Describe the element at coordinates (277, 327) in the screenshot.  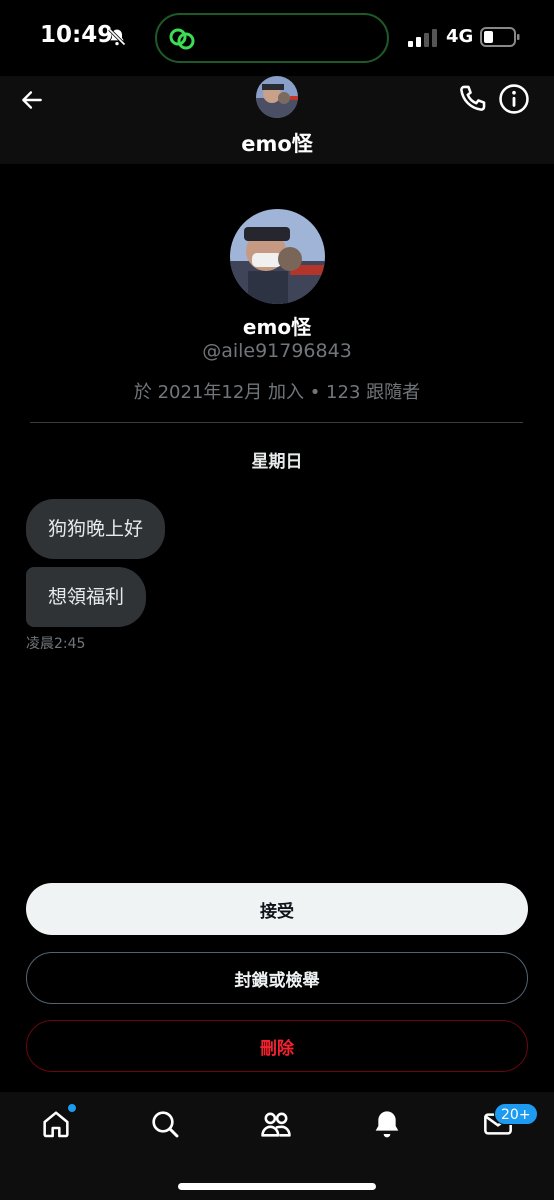
I see `profile-name: emo怪` at that location.